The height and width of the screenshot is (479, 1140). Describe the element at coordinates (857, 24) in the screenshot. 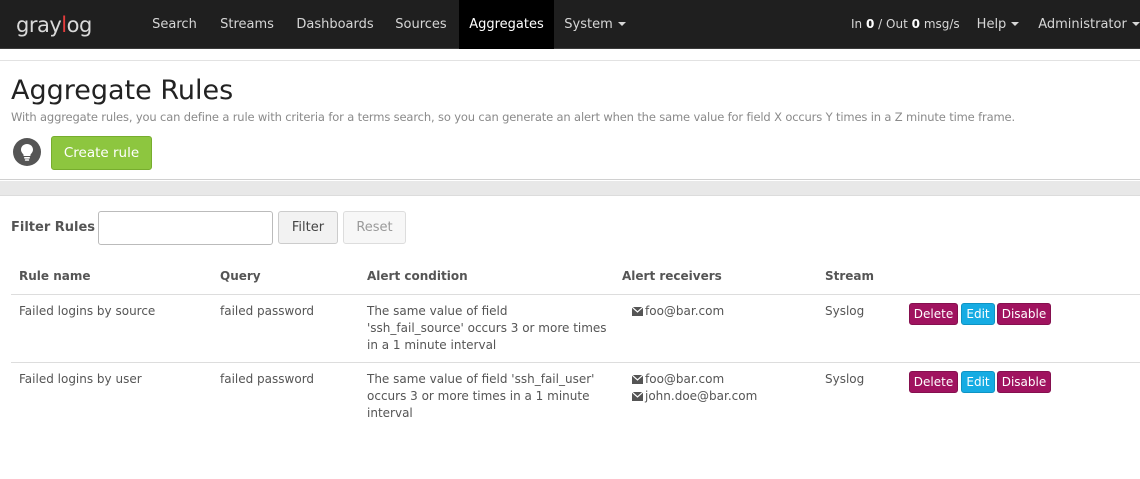

I see `throughput-in-label: In` at that location.